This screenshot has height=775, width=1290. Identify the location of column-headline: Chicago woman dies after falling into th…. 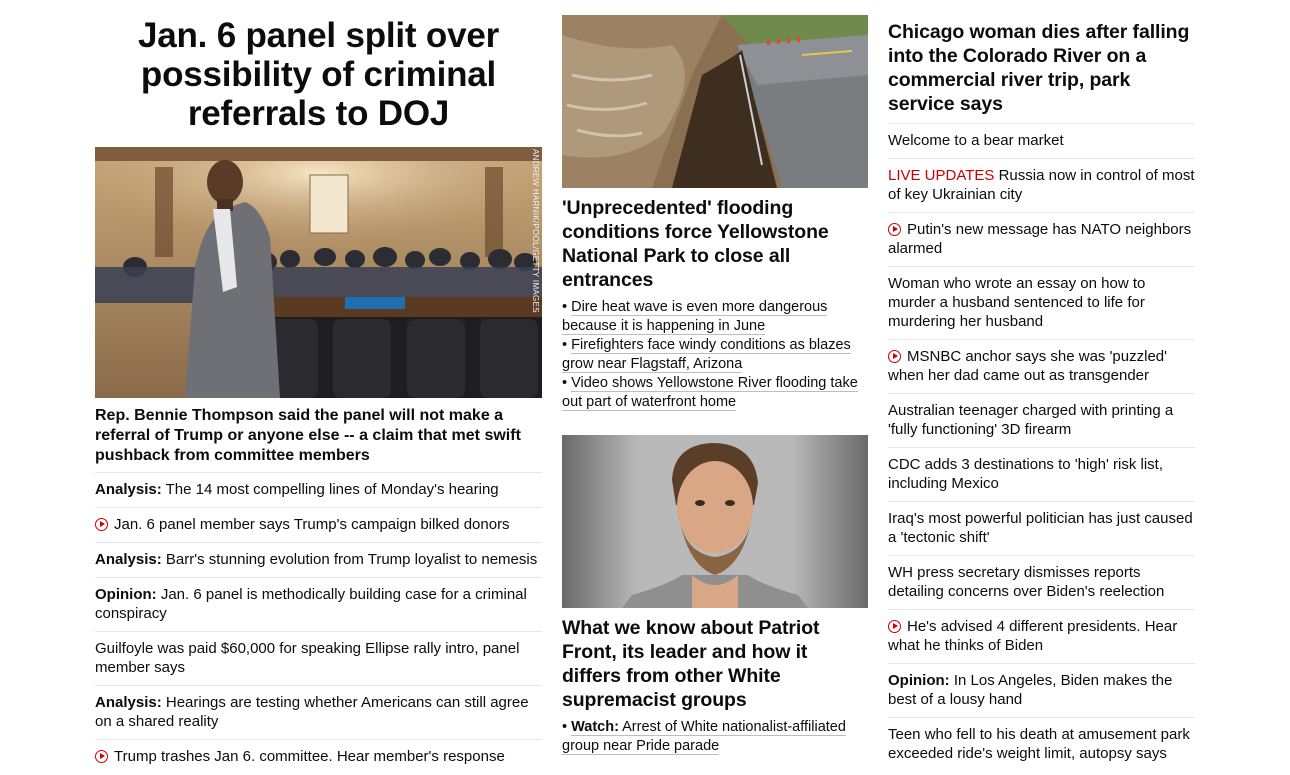
(1041, 68).